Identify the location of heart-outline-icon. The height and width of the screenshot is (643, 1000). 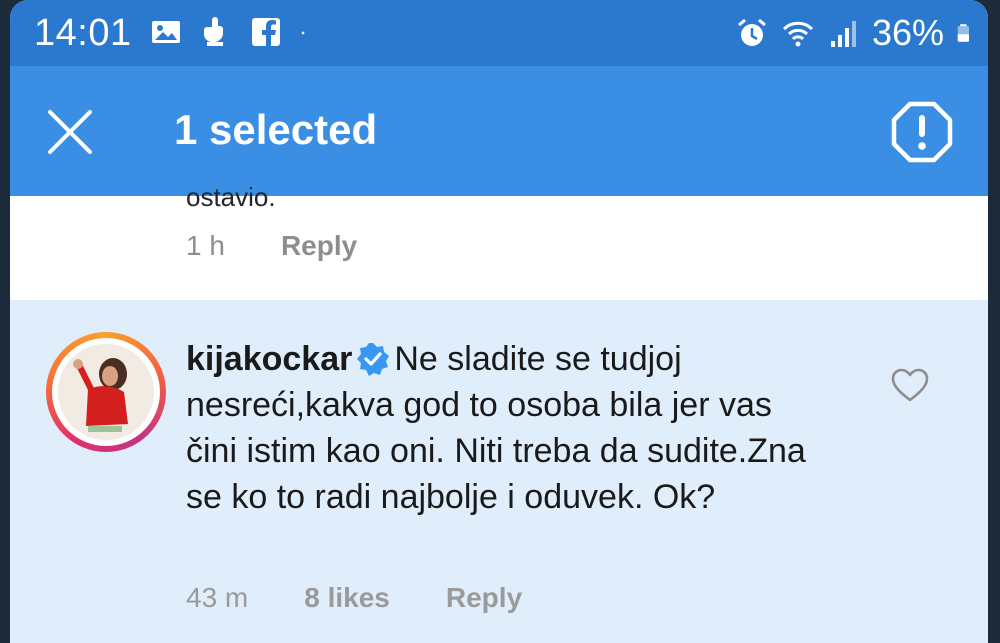
(910, 386).